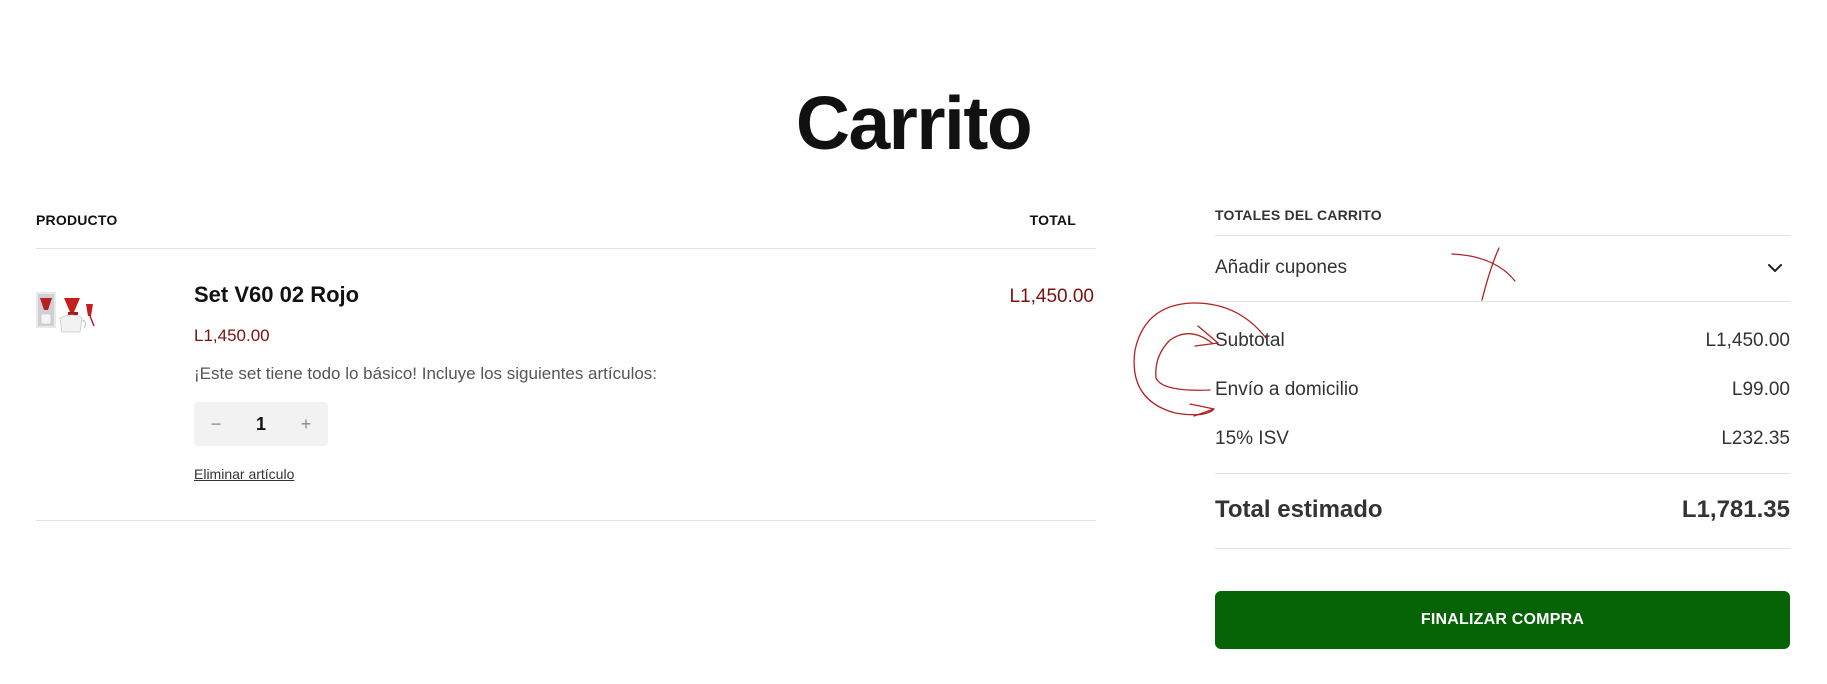 The image size is (1827, 684). What do you see at coordinates (306, 424) in the screenshot?
I see `increment-button: +` at bounding box center [306, 424].